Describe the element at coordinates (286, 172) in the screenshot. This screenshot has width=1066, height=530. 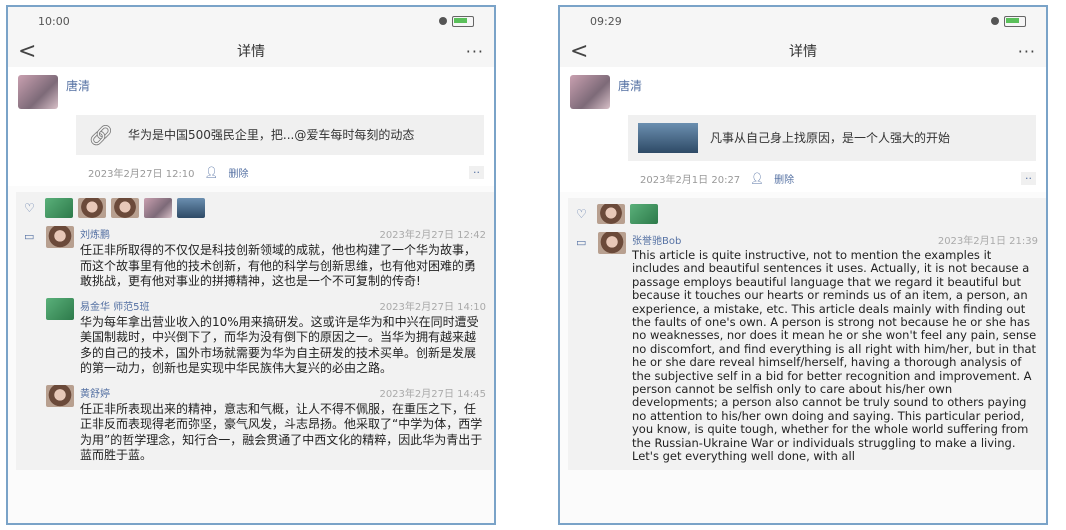
I see `post-meta: 2023年2月27日 12:10 👤︎ 删除 ··` at that location.